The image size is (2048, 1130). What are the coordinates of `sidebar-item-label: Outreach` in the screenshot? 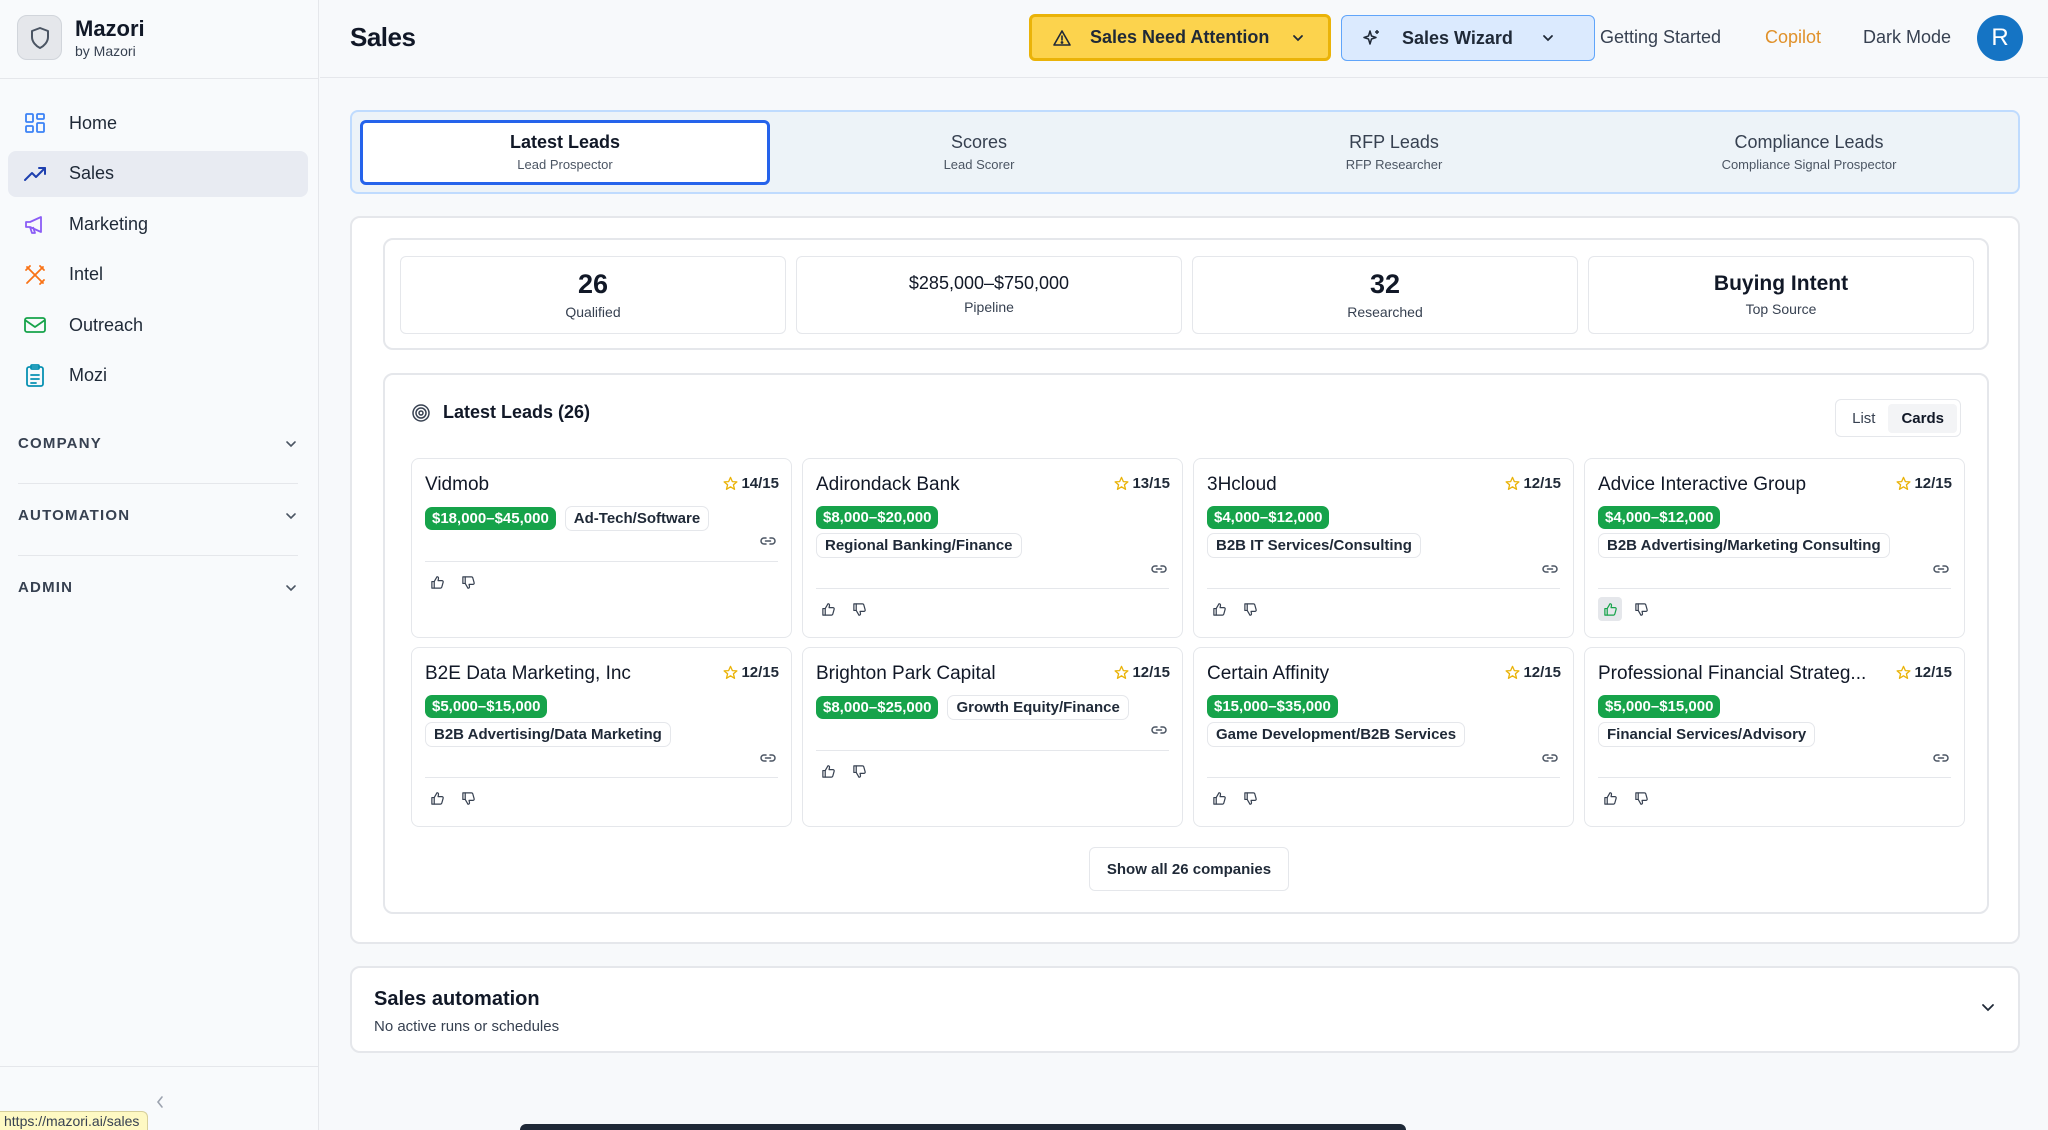 It's located at (106, 324).